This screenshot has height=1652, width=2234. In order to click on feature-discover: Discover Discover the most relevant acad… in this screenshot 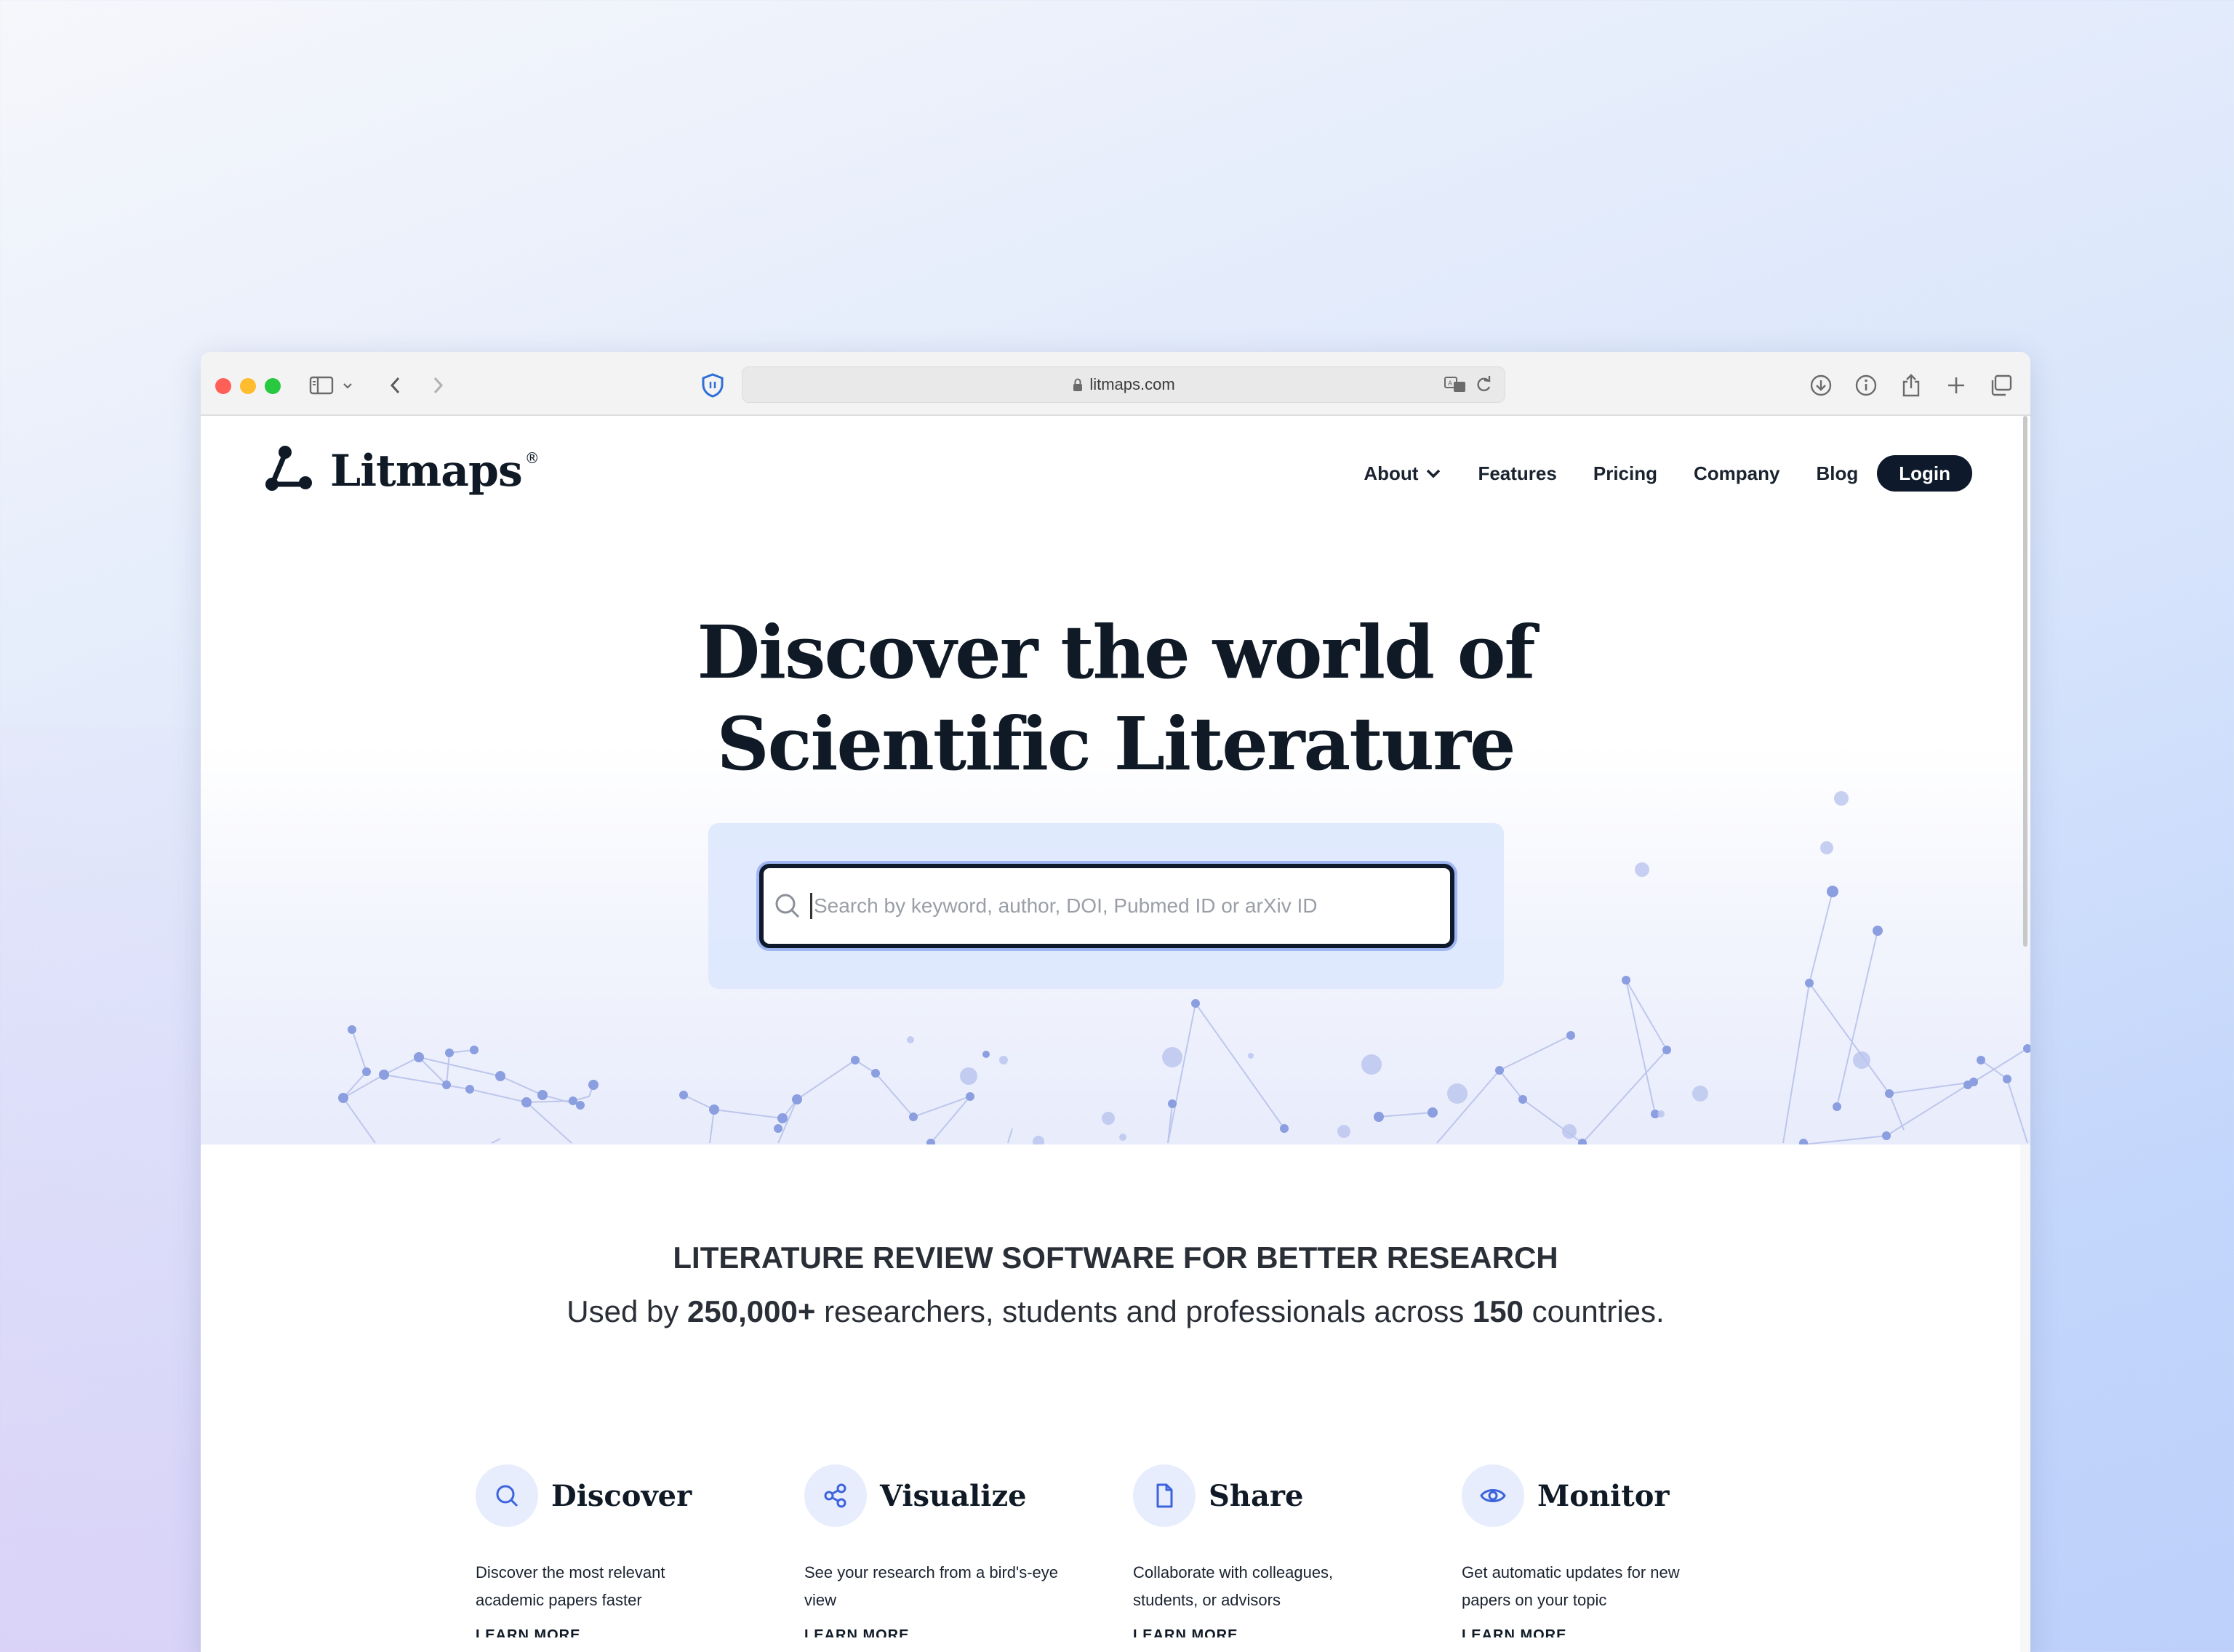, I will do `click(621, 1550)`.